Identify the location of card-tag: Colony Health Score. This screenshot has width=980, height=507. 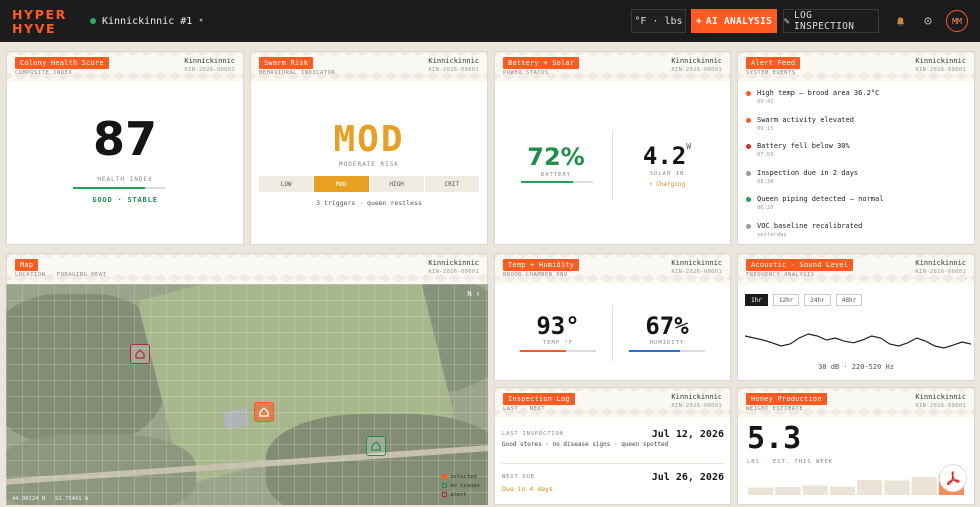
(62, 63).